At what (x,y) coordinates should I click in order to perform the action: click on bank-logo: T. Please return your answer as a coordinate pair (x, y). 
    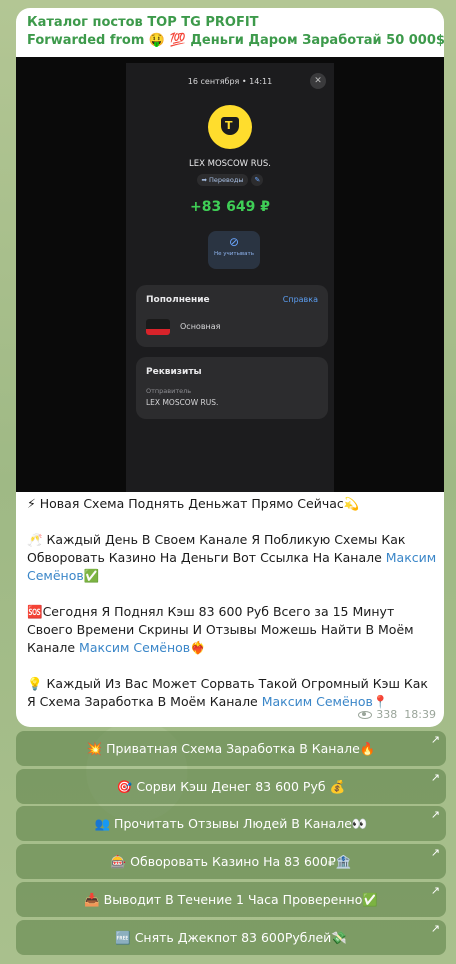
    Looking at the image, I should click on (230, 127).